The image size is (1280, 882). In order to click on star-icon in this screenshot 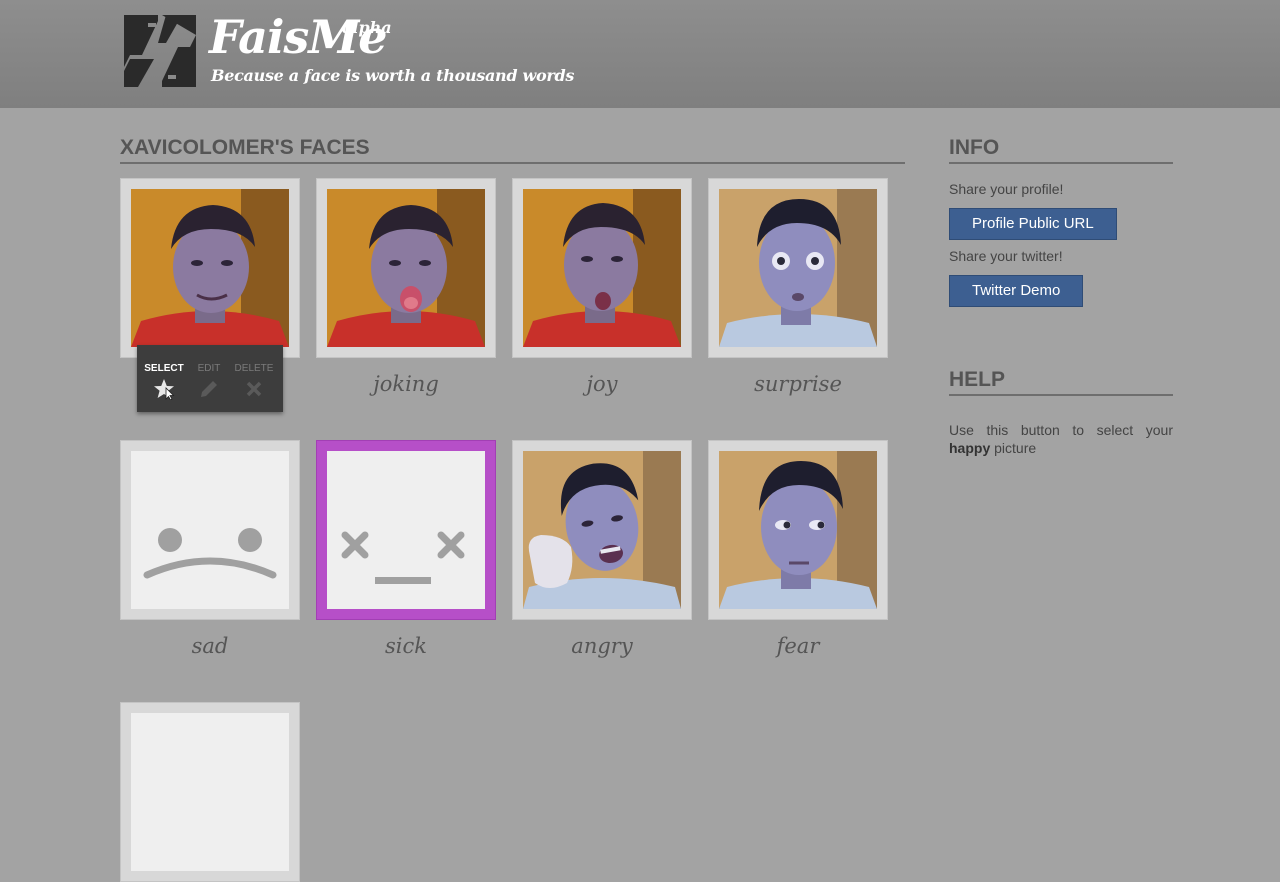, I will do `click(164, 390)`.